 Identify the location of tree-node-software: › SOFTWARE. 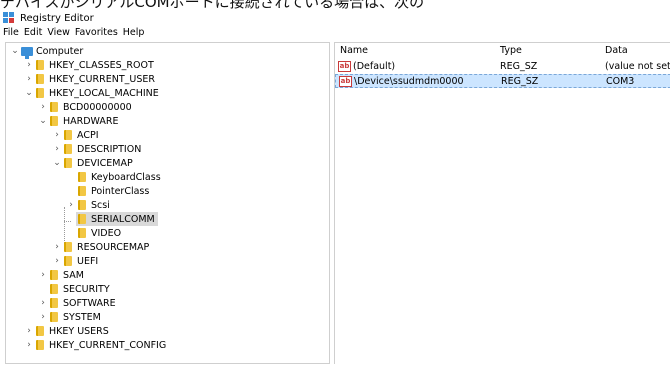
(76, 303).